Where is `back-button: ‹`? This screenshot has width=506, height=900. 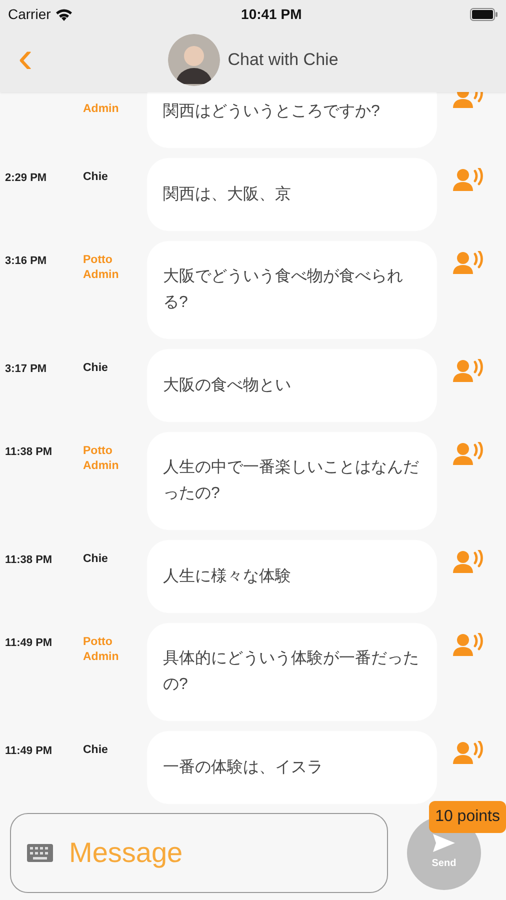 back-button: ‹ is located at coordinates (25, 58).